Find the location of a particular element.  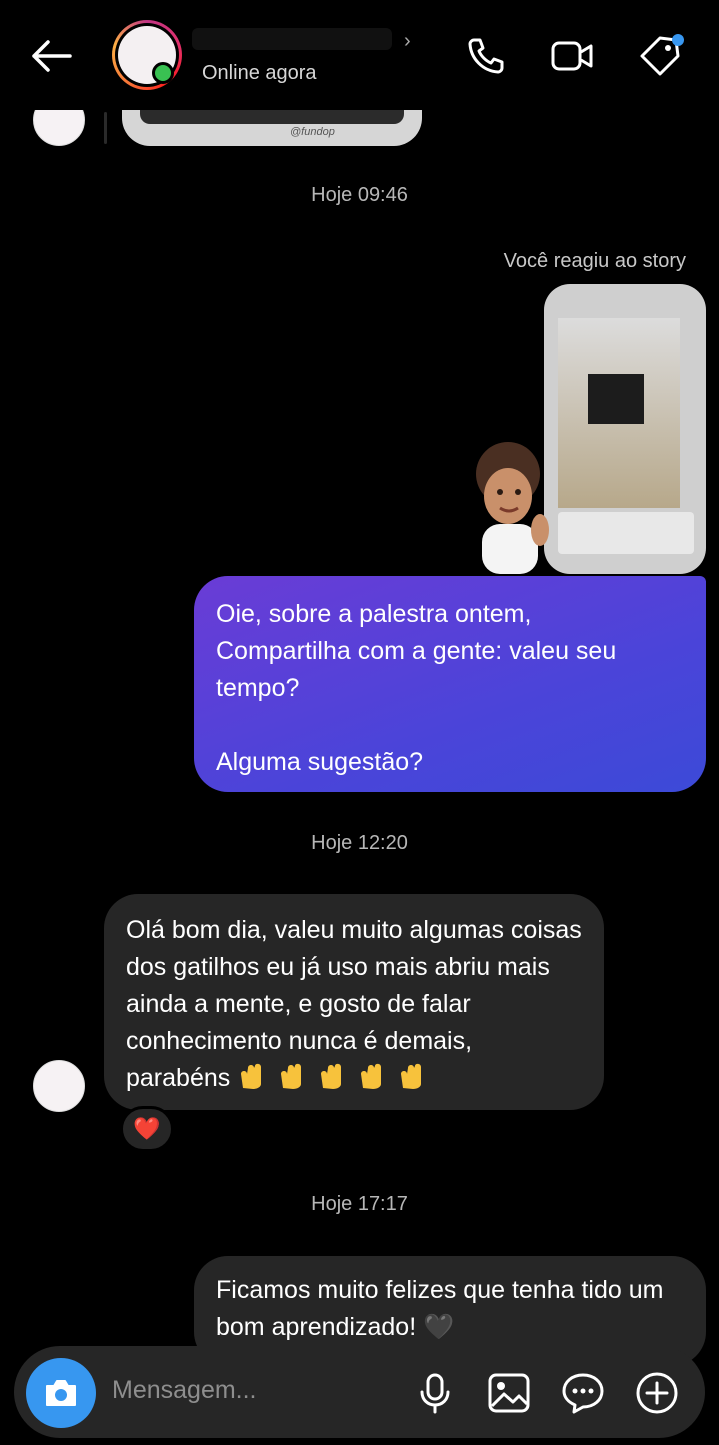

chat-header: › Online agora is located at coordinates (359, 55).